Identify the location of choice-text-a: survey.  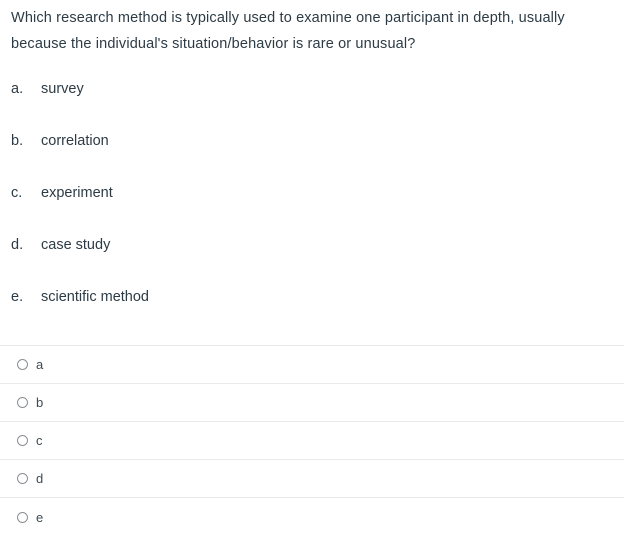
(62, 89).